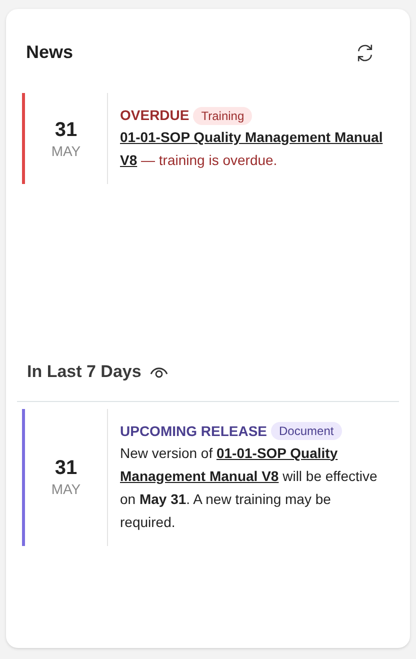 This screenshot has width=416, height=659. Describe the element at coordinates (159, 371) in the screenshot. I see `eye-icon` at that location.